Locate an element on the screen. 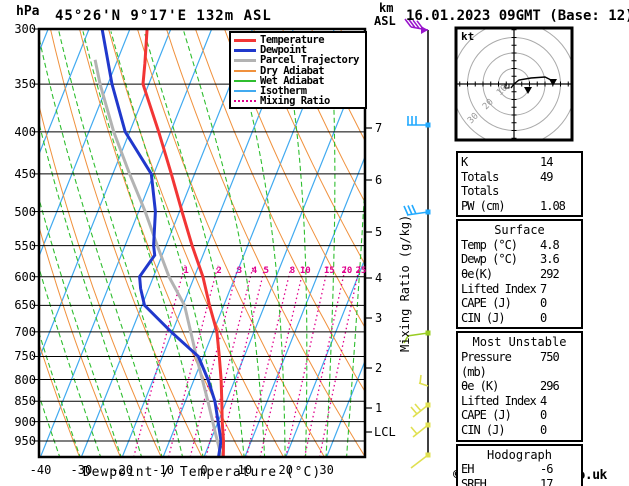 The width and height of the screenshot is (629, 486). stats-row: K 14 is located at coordinates (519, 162).